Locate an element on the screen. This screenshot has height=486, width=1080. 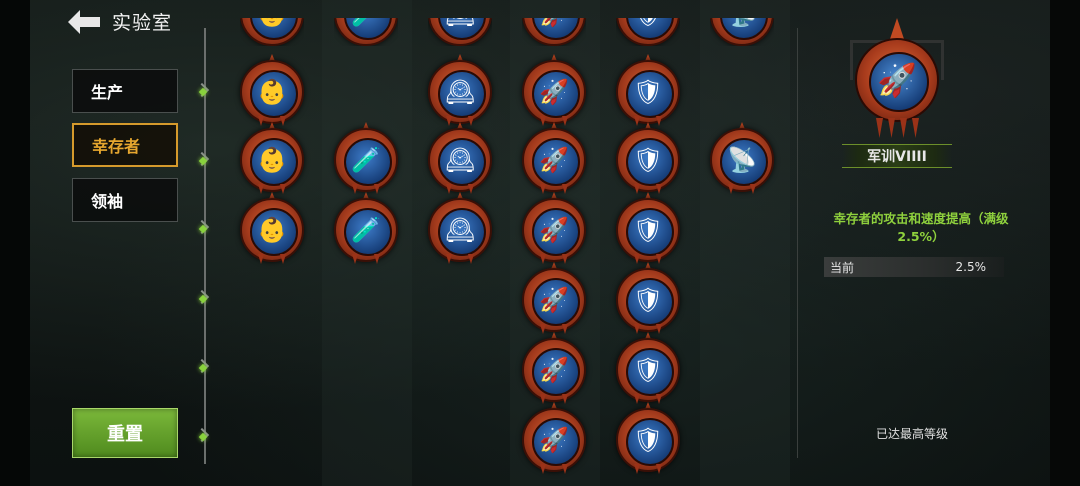
skill-name: 军训VIIII is located at coordinates (897, 156).